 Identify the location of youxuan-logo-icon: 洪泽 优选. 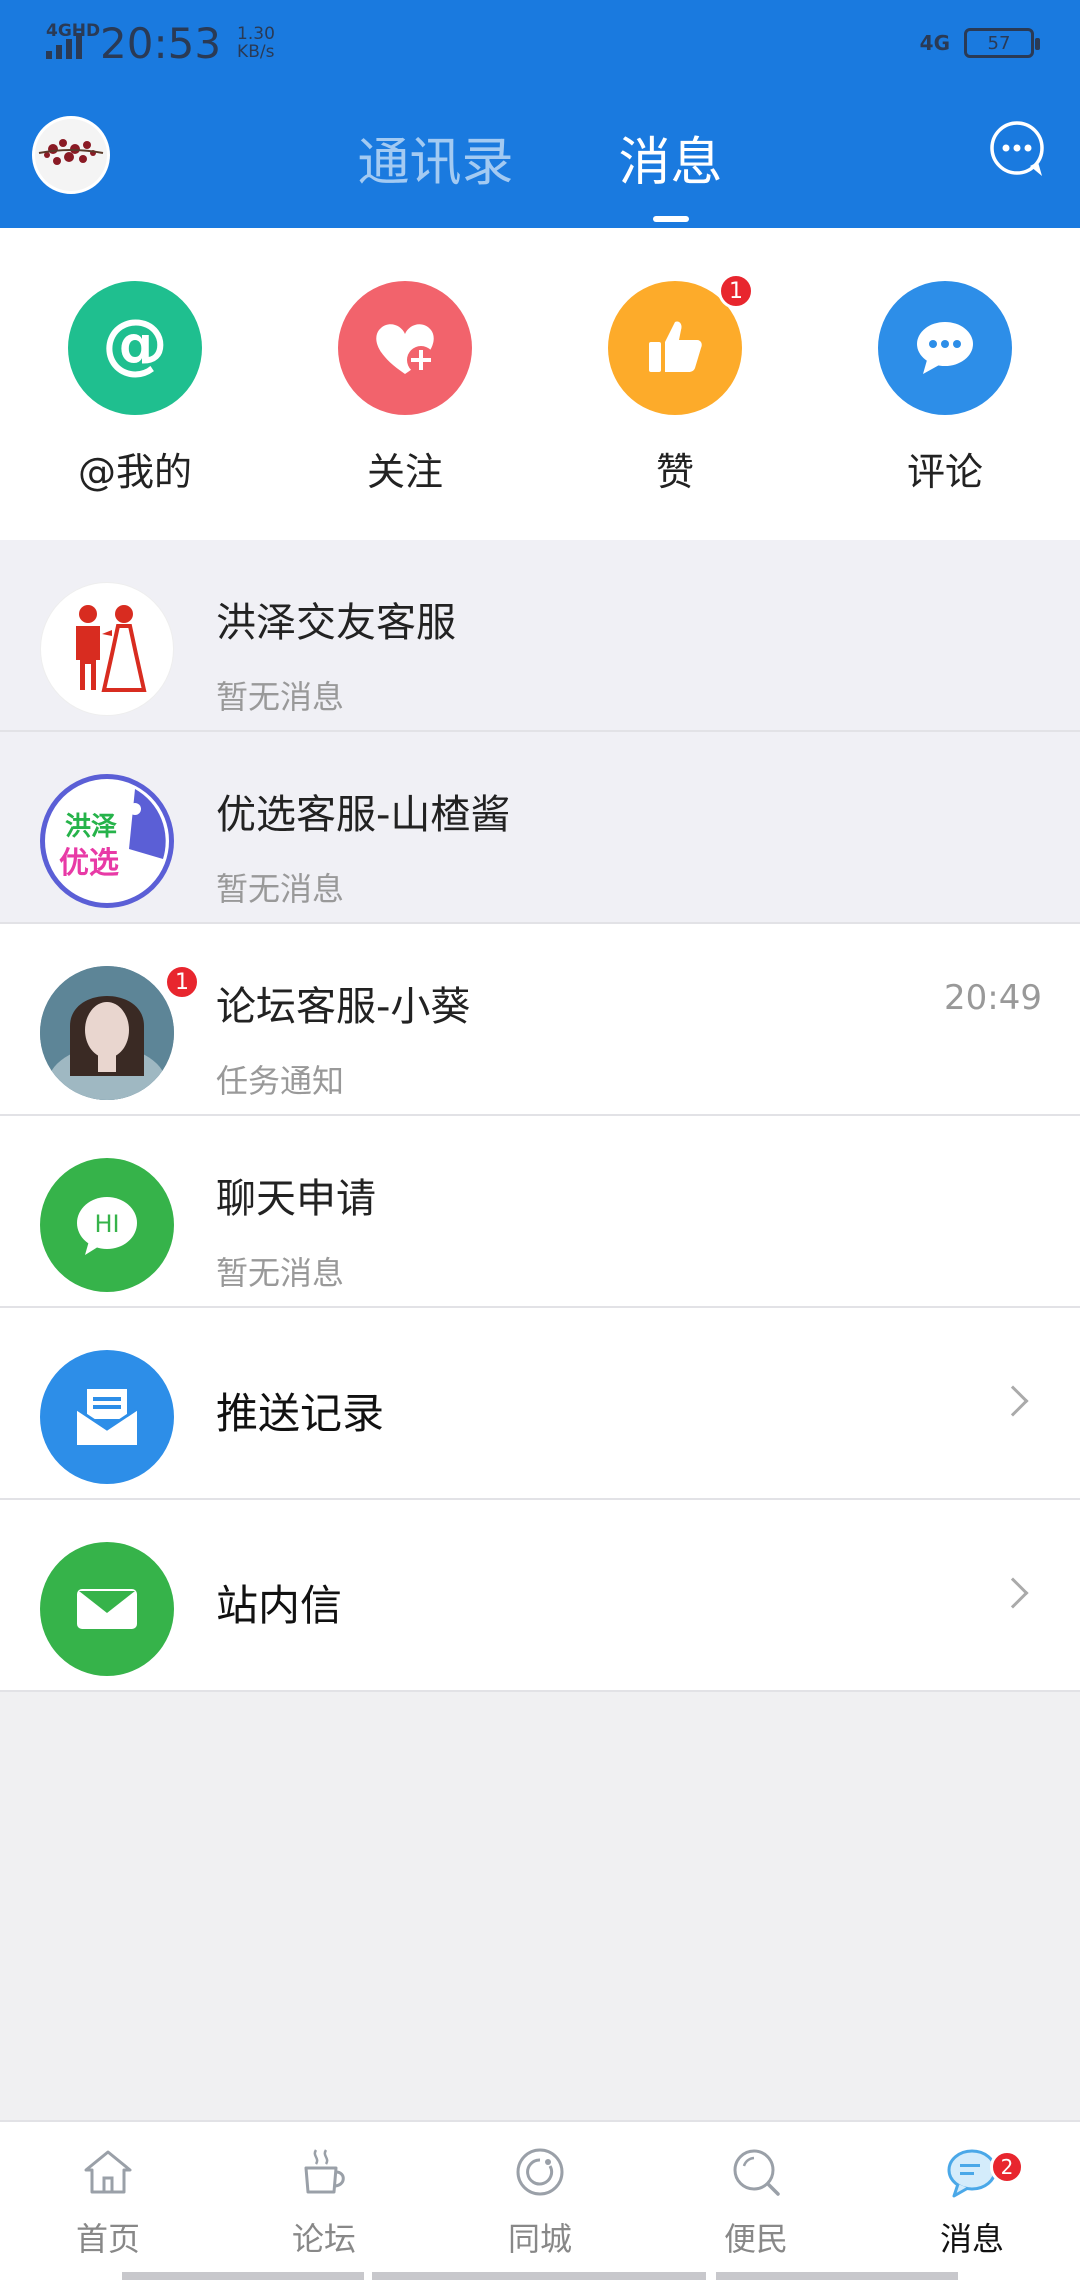
(107, 841).